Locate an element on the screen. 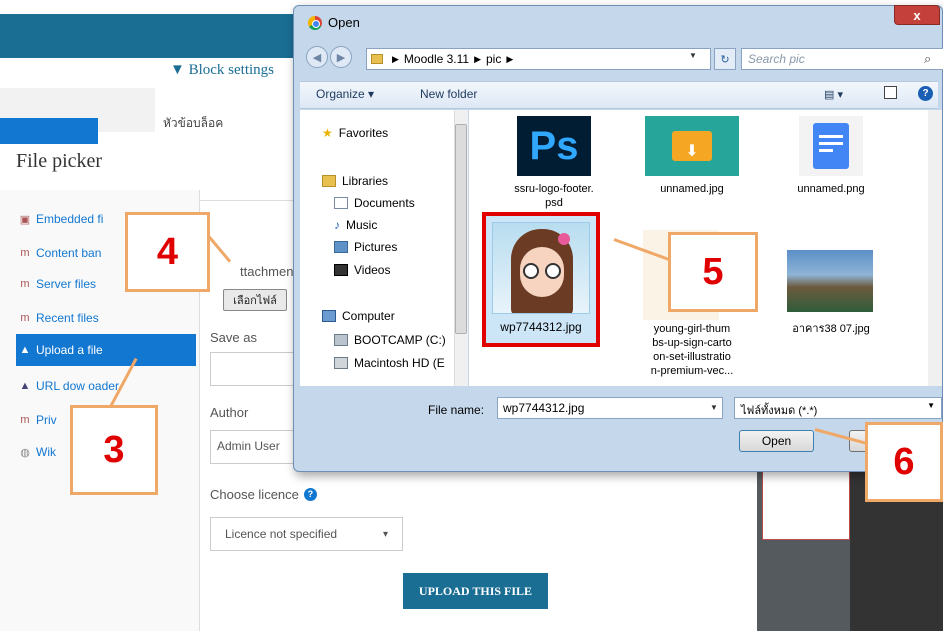 This screenshot has height=631, width=943. pictures-icon is located at coordinates (341, 247).